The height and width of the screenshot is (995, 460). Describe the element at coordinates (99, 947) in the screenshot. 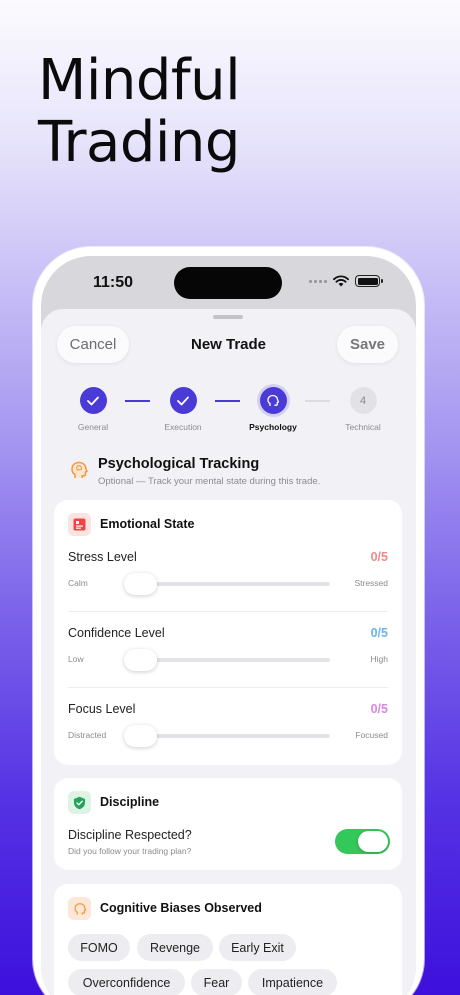

I see `bias-chip-fomo: FOMO` at that location.